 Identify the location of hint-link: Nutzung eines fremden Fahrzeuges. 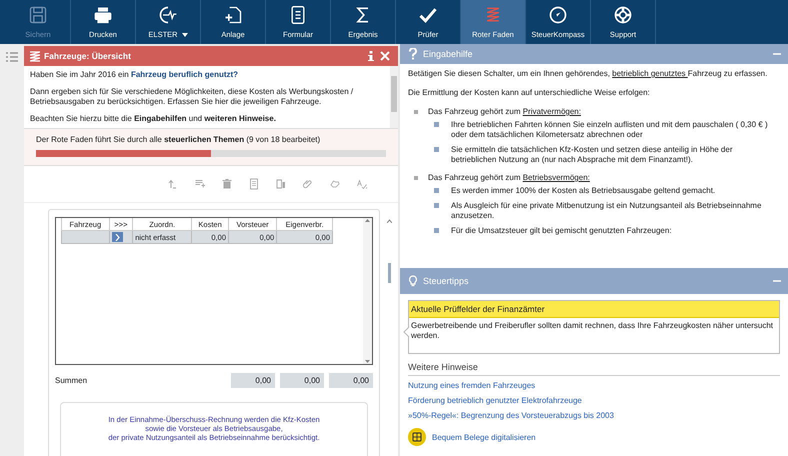
(594, 385).